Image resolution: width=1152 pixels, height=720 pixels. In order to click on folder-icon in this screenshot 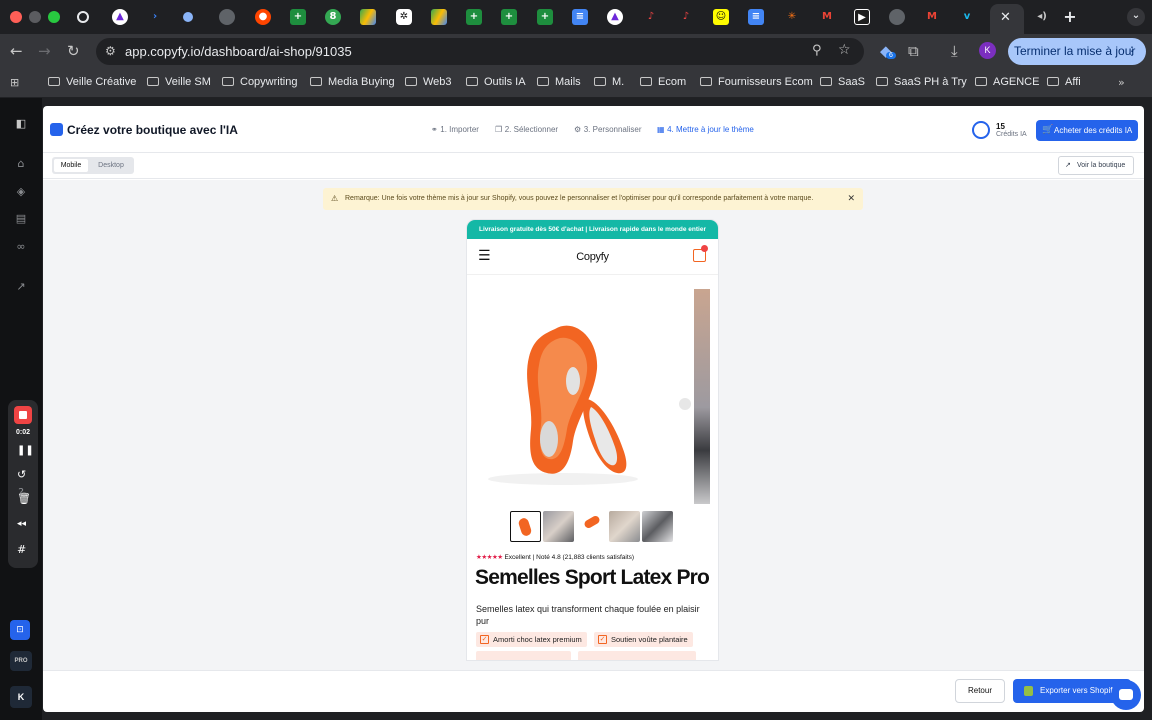, I will do `click(54, 81)`.